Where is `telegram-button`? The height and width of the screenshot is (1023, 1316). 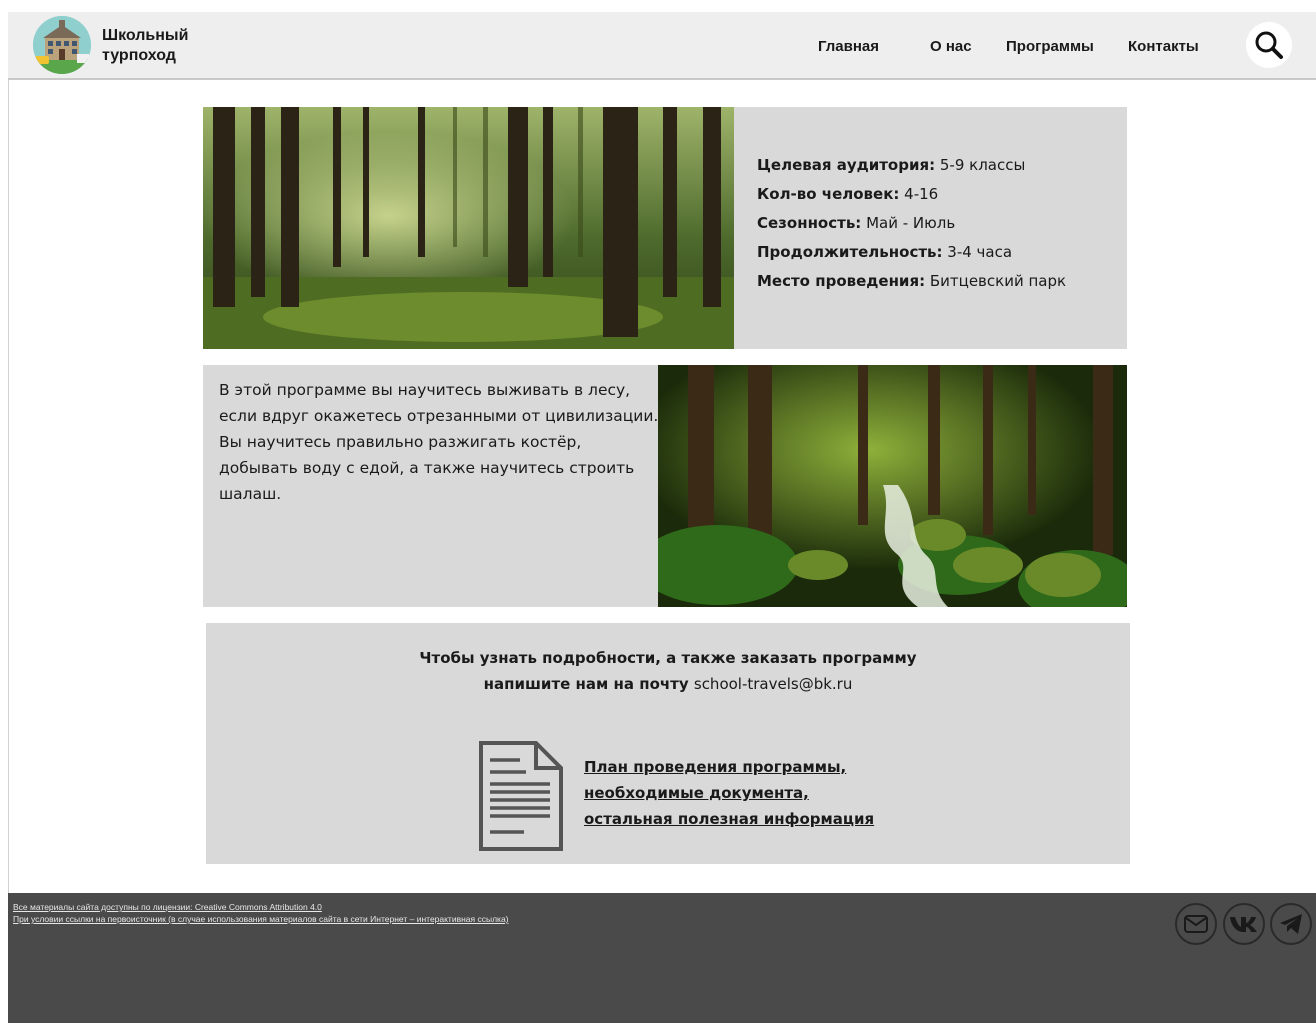 telegram-button is located at coordinates (1291, 924).